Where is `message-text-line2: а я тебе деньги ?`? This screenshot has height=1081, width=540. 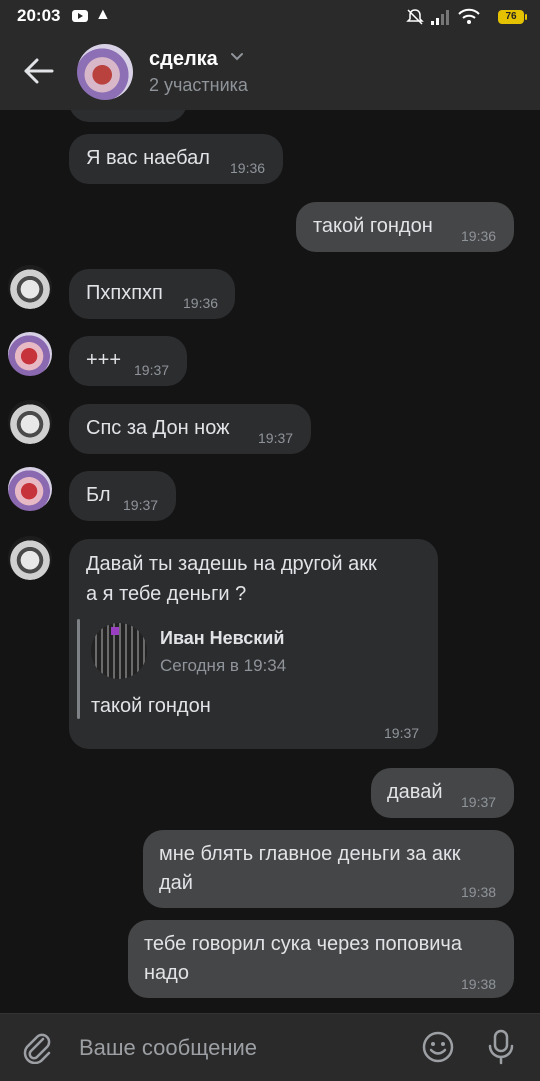 message-text-line2: а я тебе деньги ? is located at coordinates (166, 594).